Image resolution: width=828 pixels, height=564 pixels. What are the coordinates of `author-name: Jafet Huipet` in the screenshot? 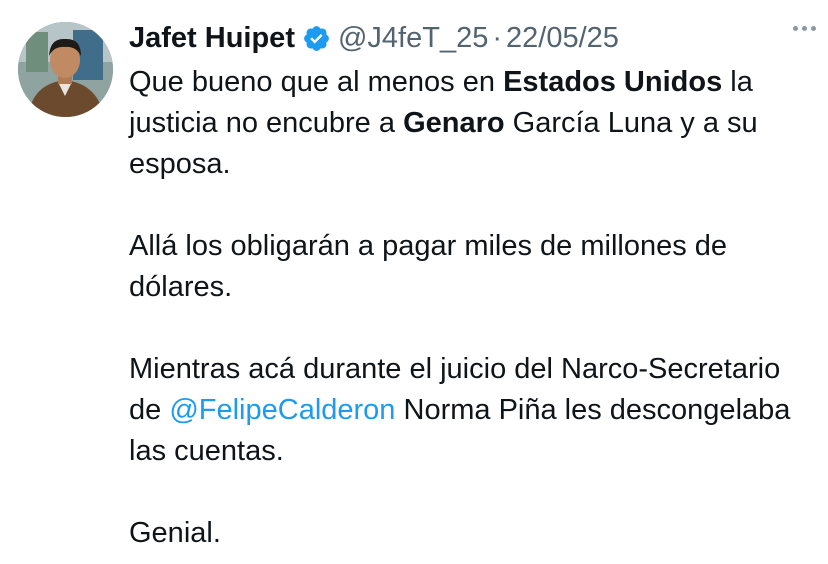 It's located at (212, 38).